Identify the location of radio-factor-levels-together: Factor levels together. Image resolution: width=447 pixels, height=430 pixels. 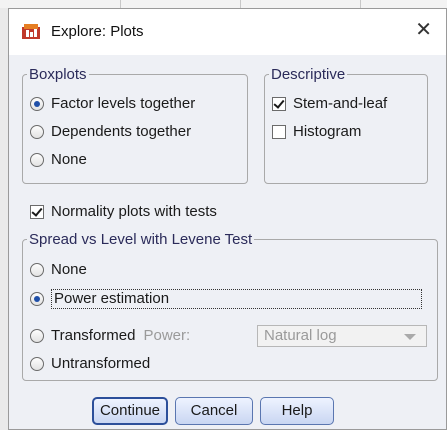
(112, 103).